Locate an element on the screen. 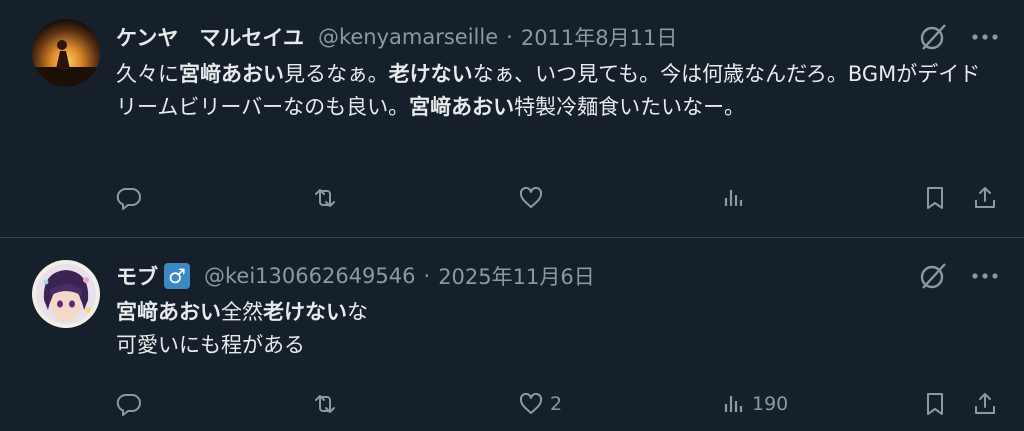  view-count: 190 is located at coordinates (770, 404).